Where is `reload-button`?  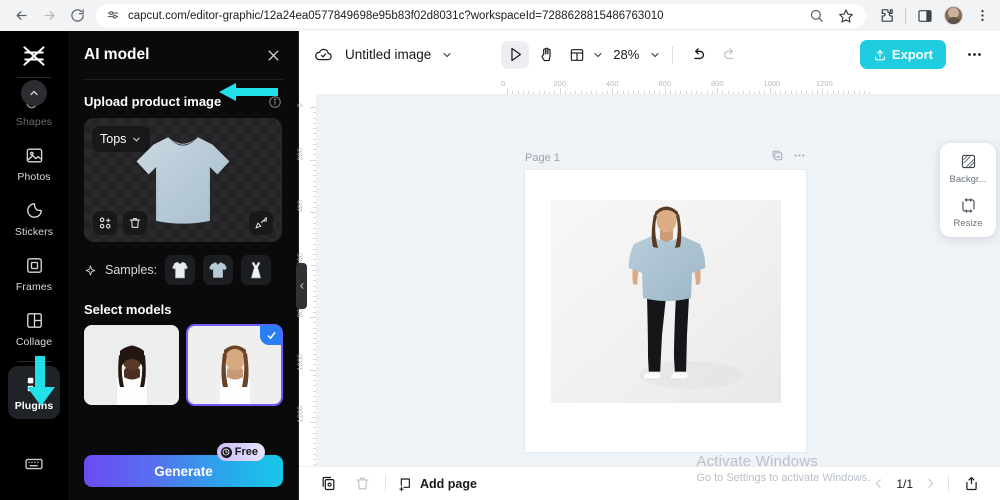 reload-button is located at coordinates (77, 16).